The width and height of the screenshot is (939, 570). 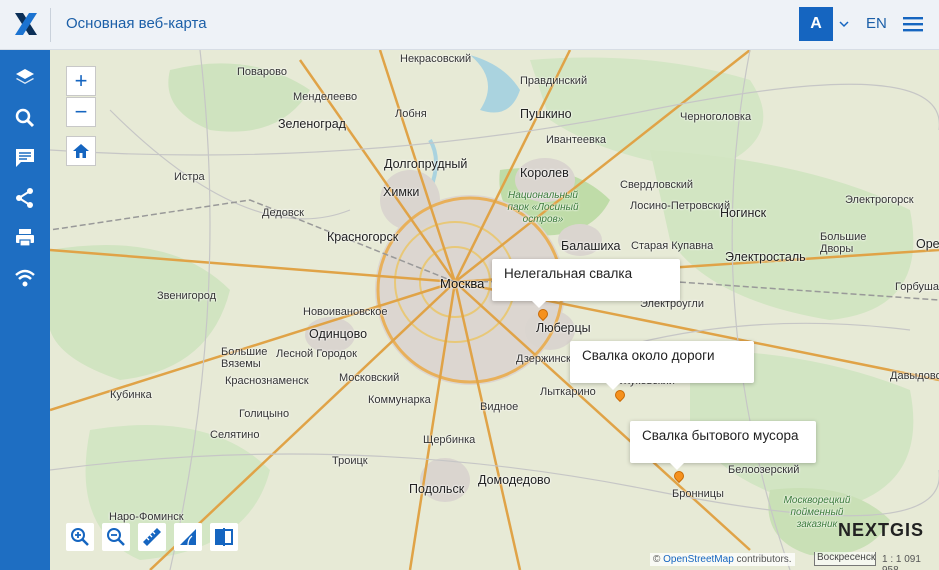 I want to click on sidebar, so click(x=25, y=310).